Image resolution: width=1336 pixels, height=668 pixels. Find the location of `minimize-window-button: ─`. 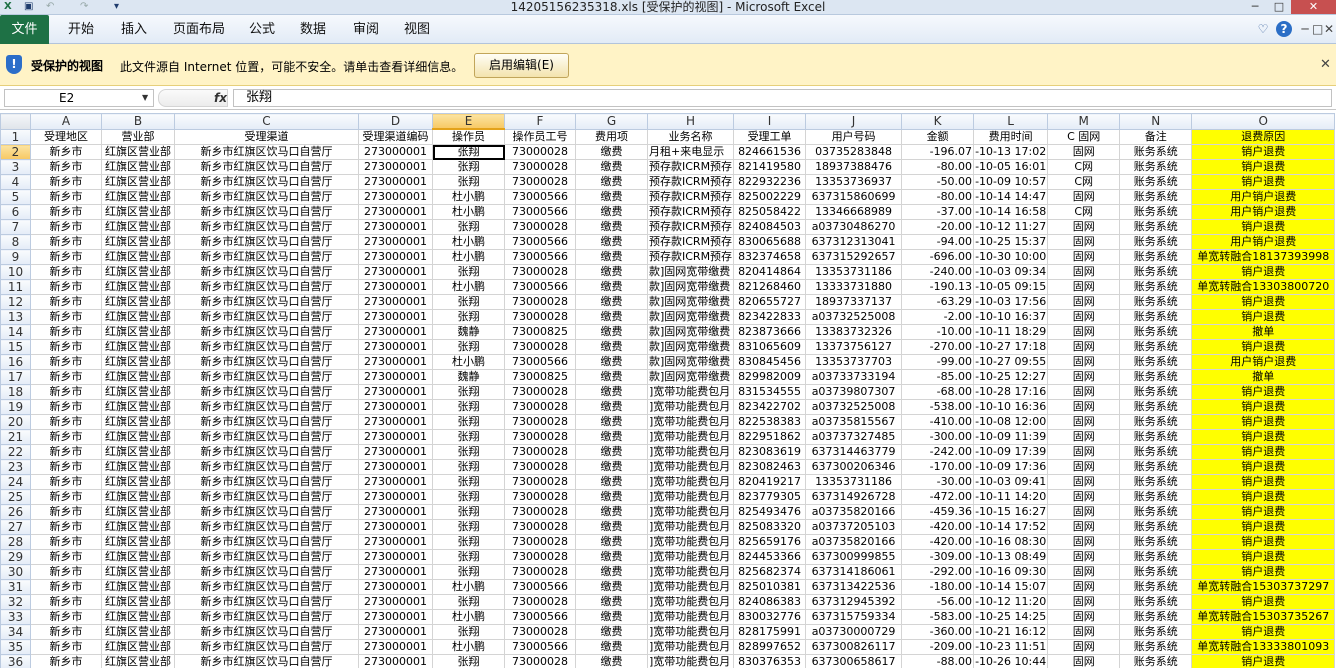

minimize-window-button: ─ is located at coordinates (1255, 7).